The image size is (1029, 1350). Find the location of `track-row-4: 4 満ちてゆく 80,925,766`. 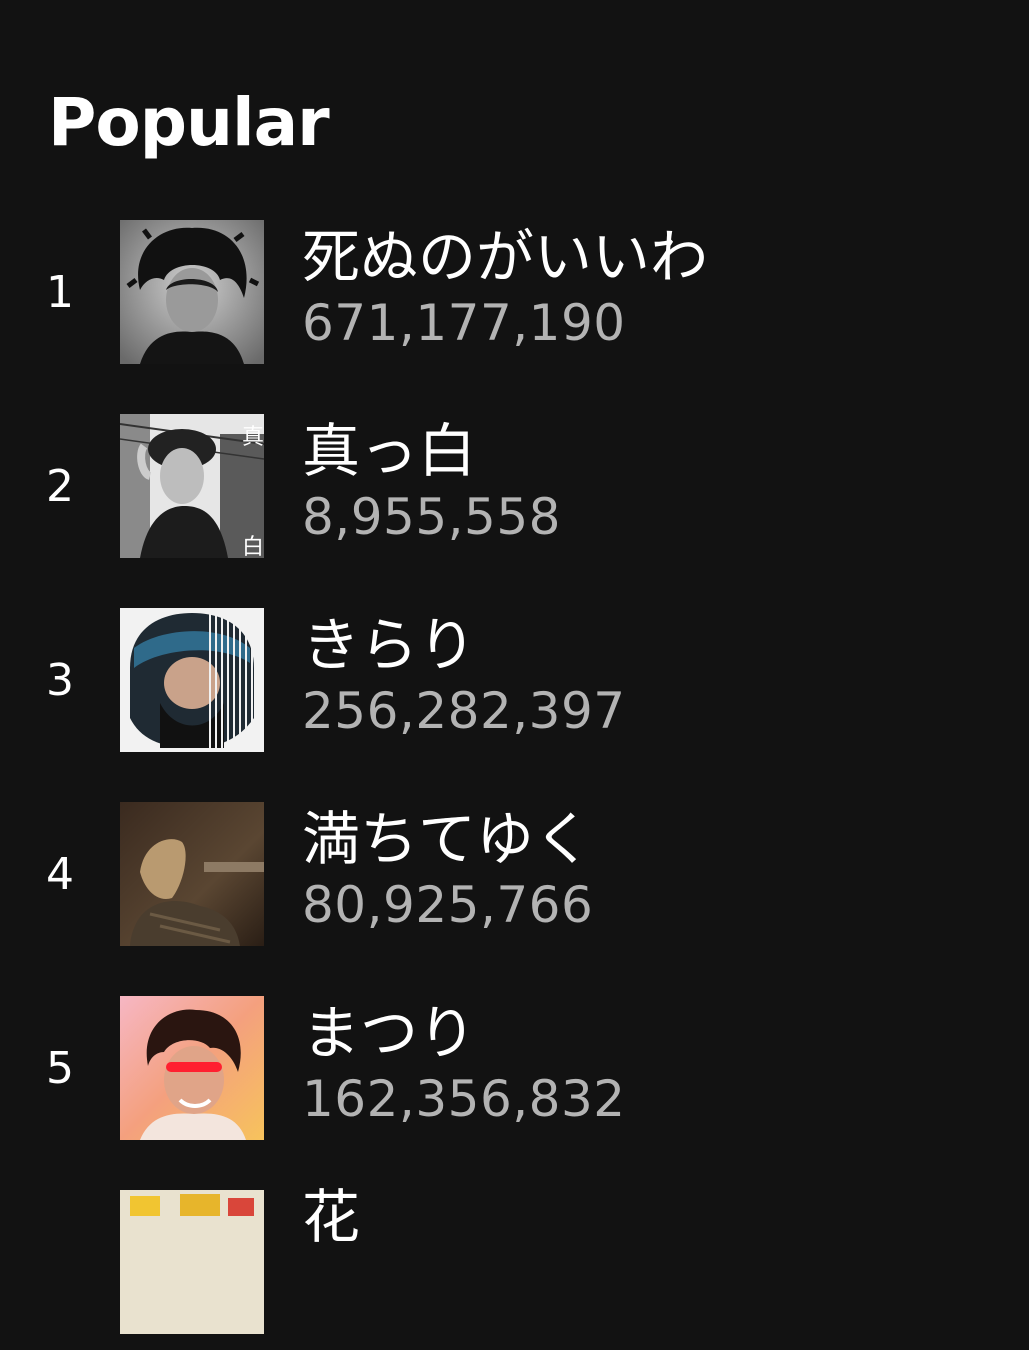

track-row-4: 4 満ちてゆく 80,925,766 is located at coordinates (514, 882).